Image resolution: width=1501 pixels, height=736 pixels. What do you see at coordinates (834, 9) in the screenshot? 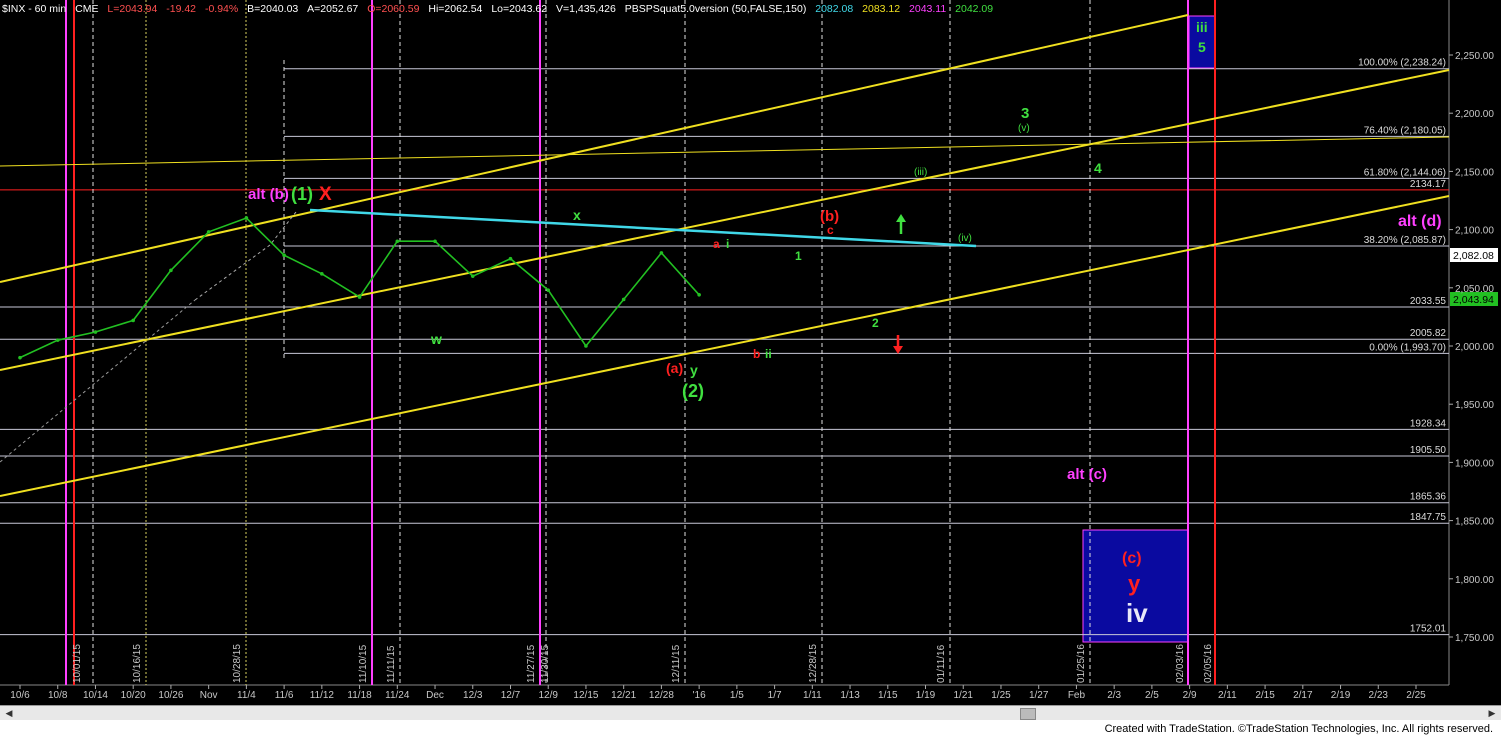
I see `ind-val-1: 2082.08` at bounding box center [834, 9].